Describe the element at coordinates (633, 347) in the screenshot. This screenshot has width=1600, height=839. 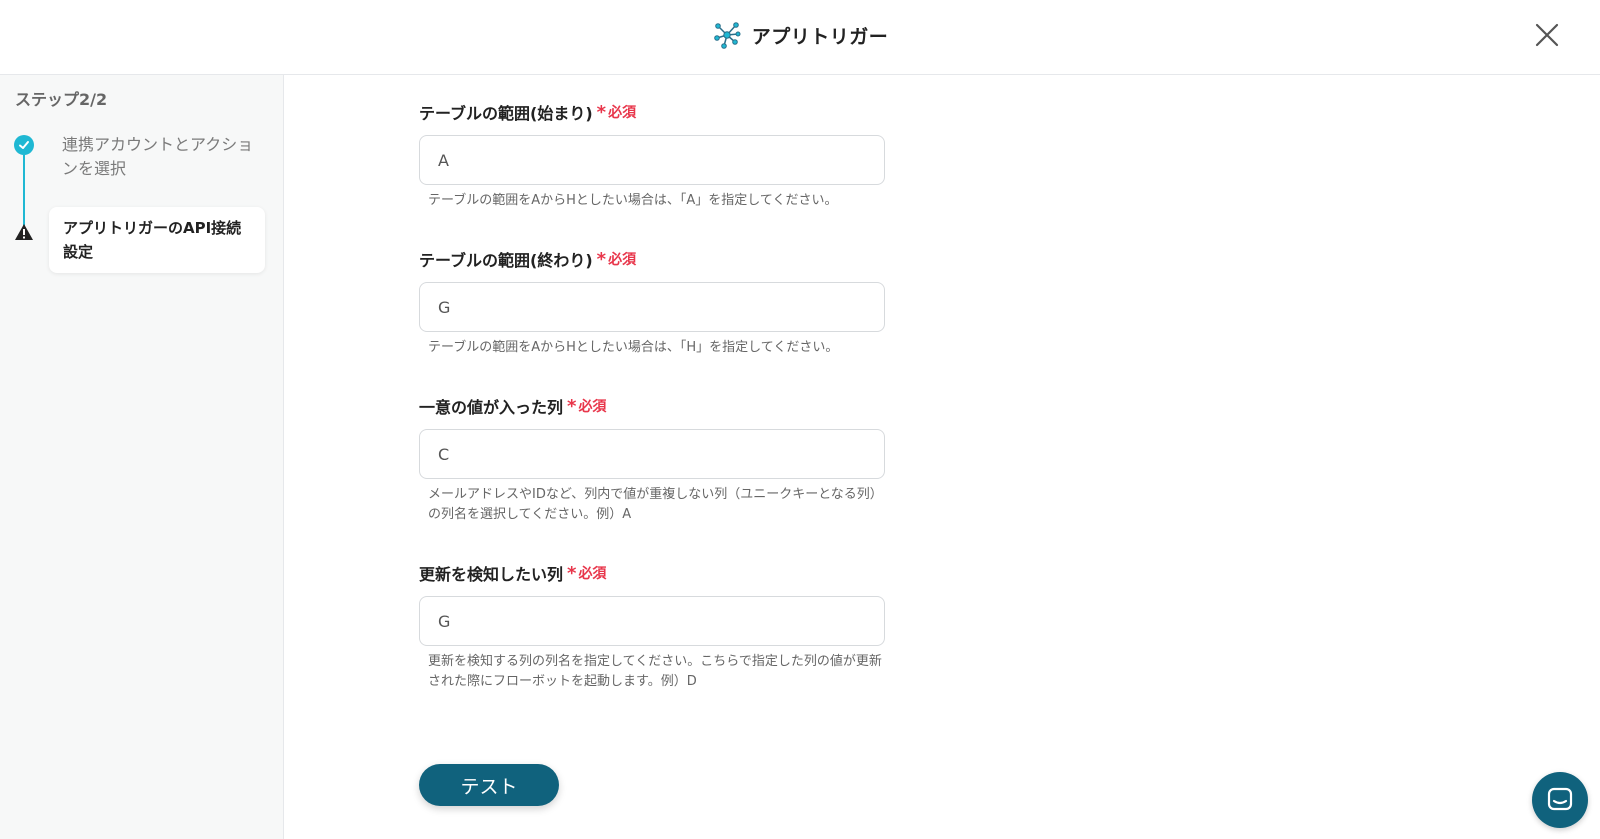
I see `field-hint: テーブルの範囲をAからHとしたい場合は、「H」を指定してください。` at that location.